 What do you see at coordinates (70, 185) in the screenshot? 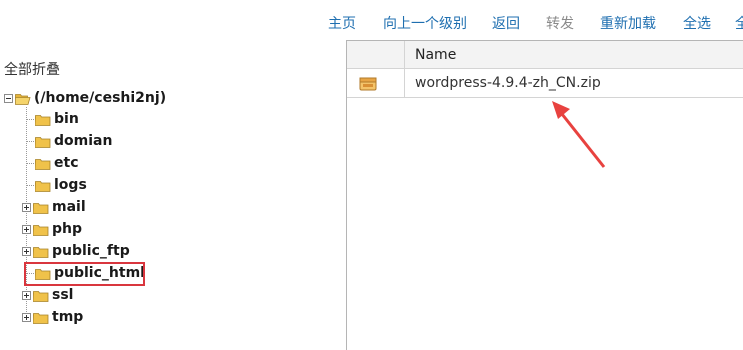
I see `tree-item-label: logs` at bounding box center [70, 185].